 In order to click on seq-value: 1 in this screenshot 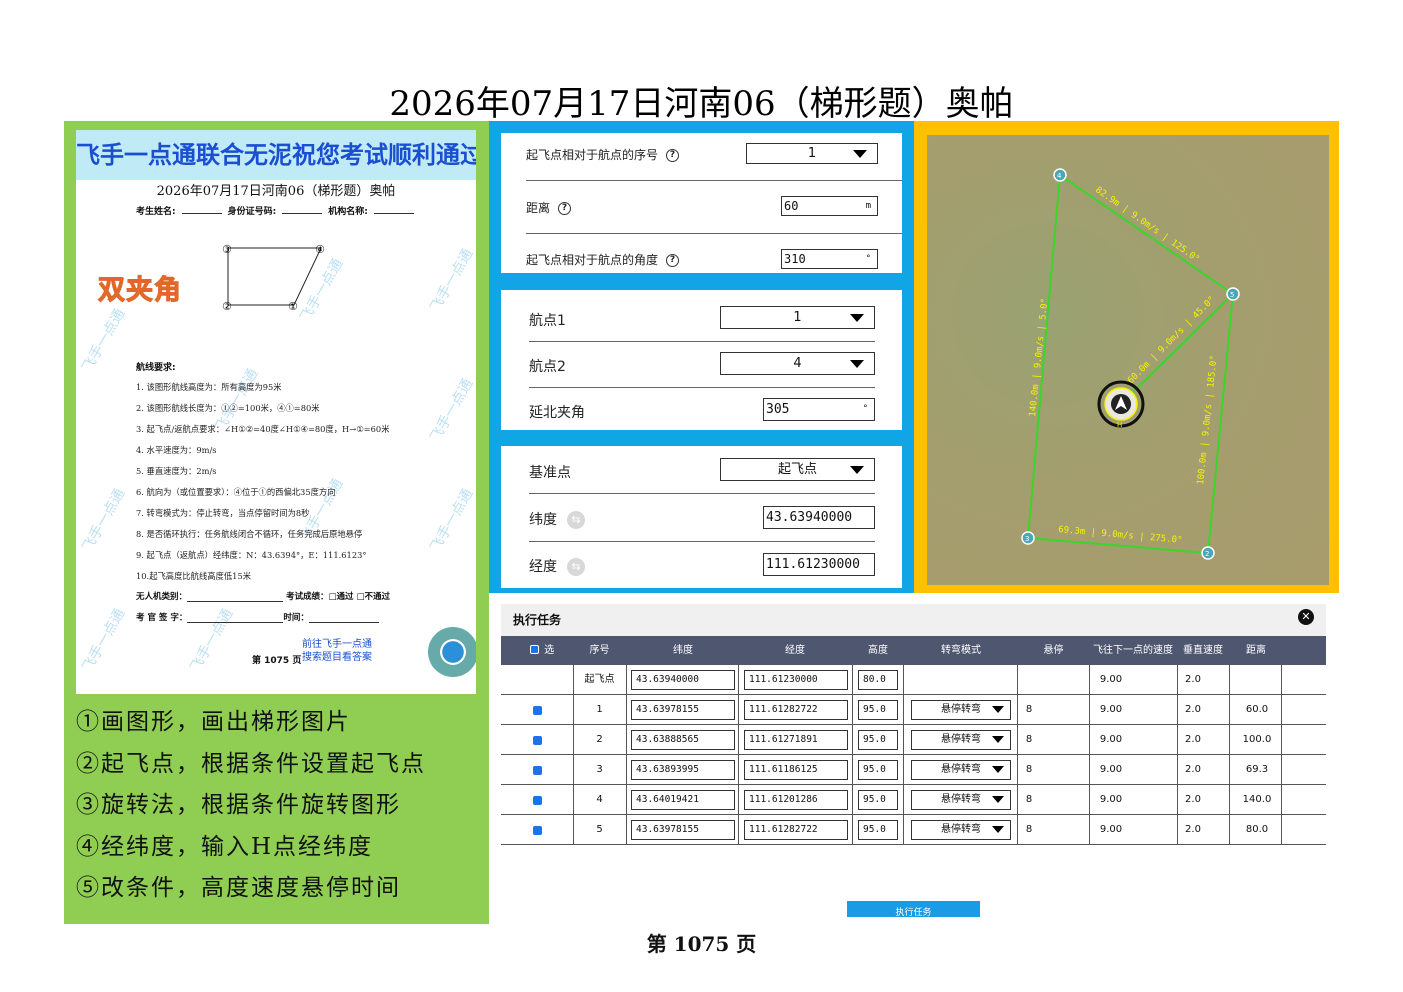, I will do `click(812, 153)`.